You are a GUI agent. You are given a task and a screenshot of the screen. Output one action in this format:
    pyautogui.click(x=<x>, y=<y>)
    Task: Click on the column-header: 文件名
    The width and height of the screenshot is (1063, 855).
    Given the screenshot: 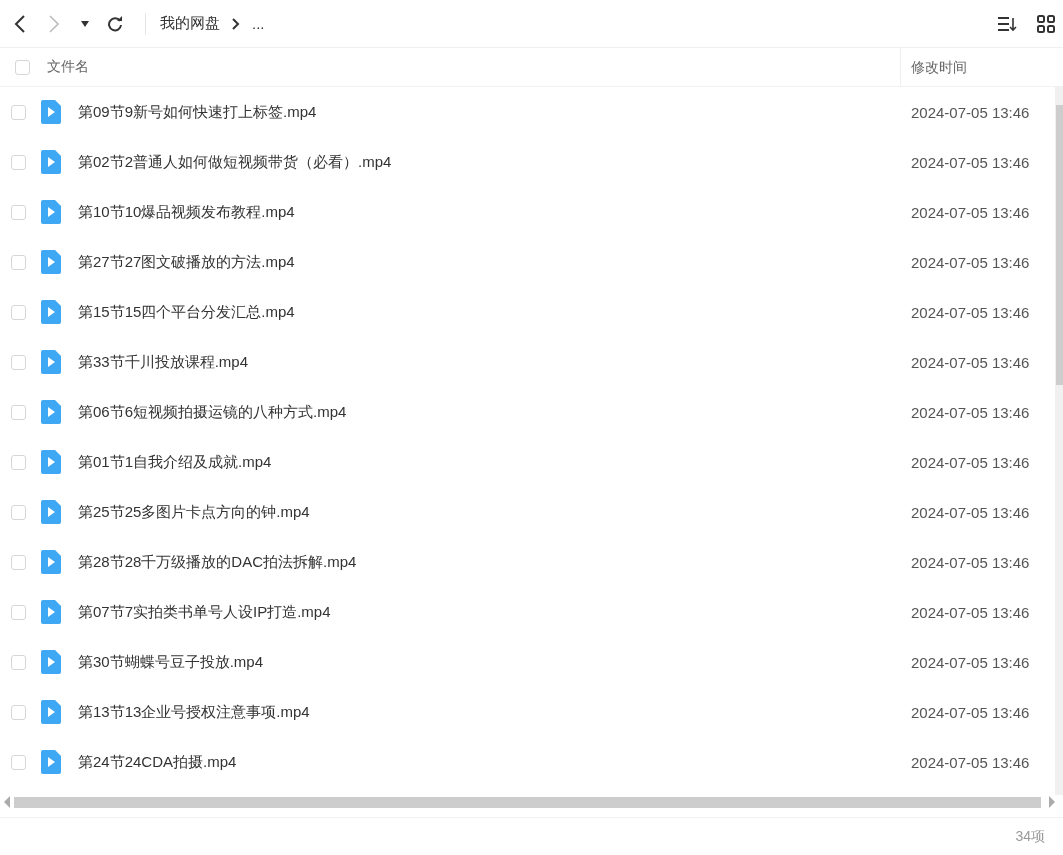 What is the action you would take?
    pyautogui.click(x=473, y=67)
    